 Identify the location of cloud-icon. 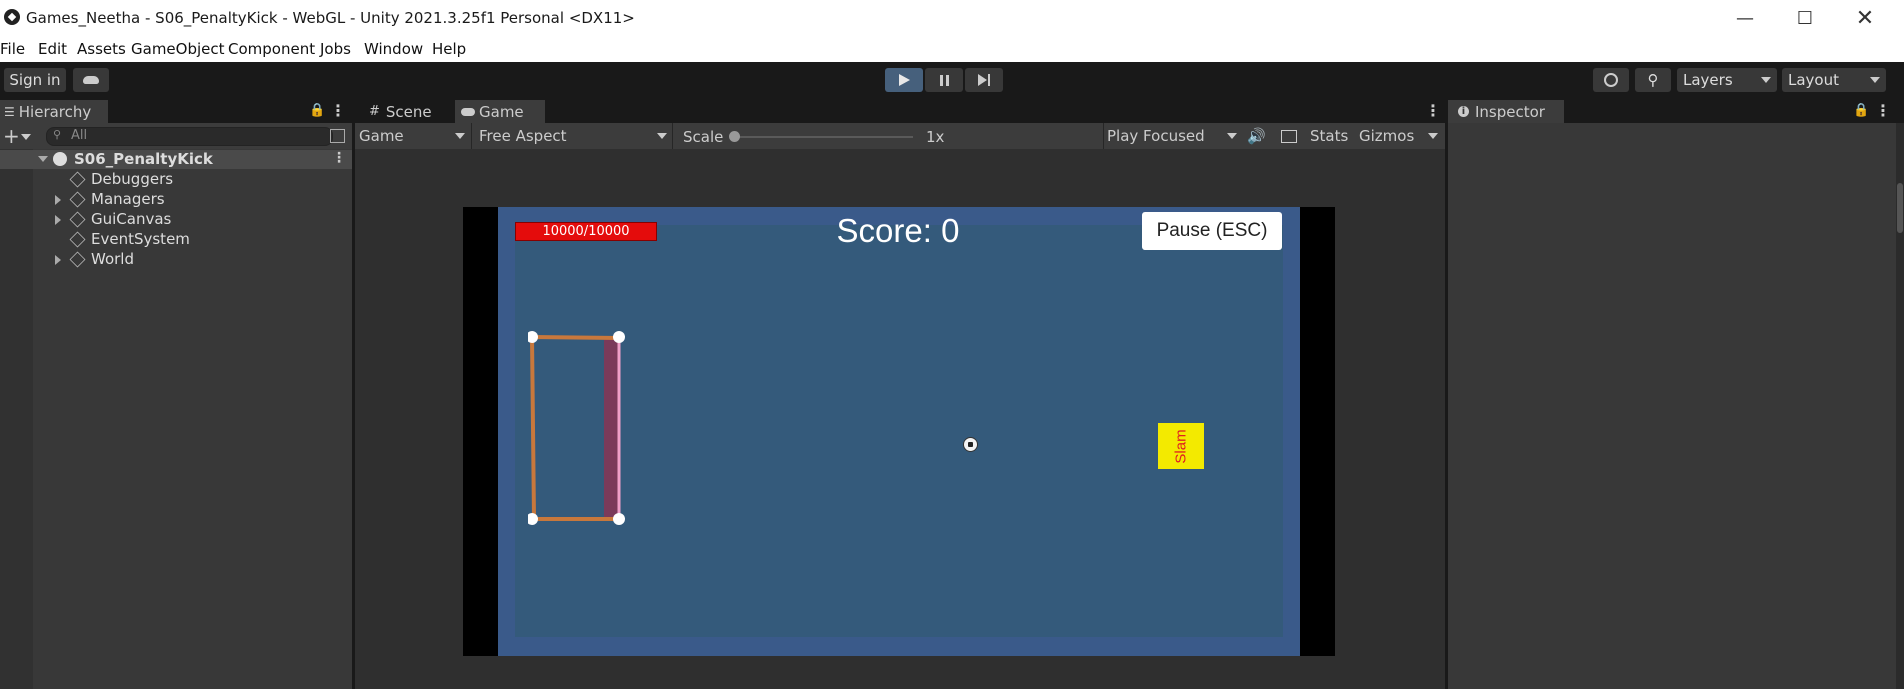
(91, 80).